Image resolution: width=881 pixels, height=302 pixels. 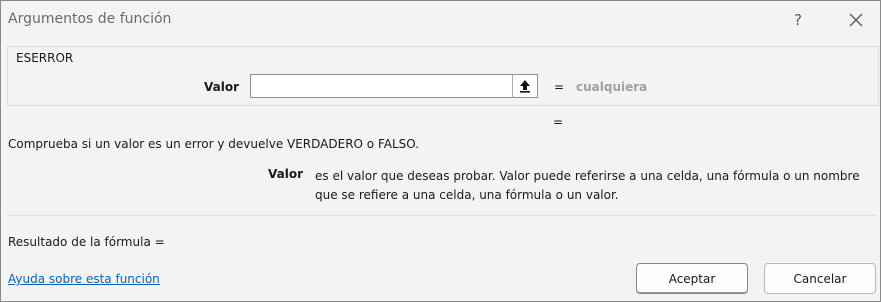 What do you see at coordinates (558, 122) in the screenshot?
I see `function-result-equals: =` at bounding box center [558, 122].